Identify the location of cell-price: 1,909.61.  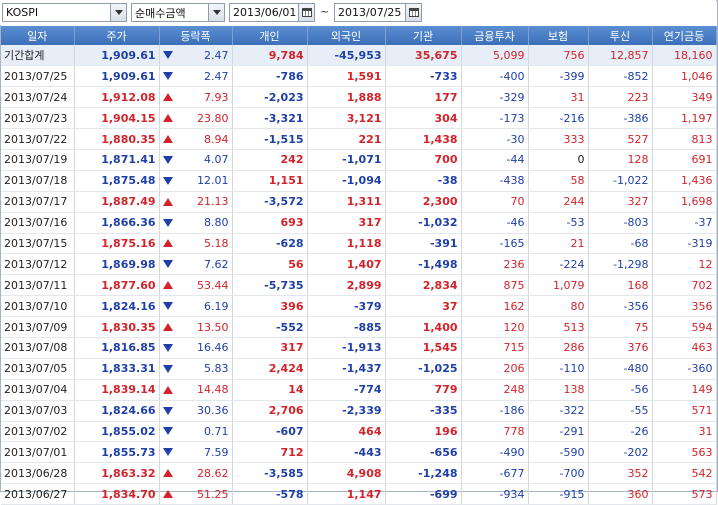
(117, 56).